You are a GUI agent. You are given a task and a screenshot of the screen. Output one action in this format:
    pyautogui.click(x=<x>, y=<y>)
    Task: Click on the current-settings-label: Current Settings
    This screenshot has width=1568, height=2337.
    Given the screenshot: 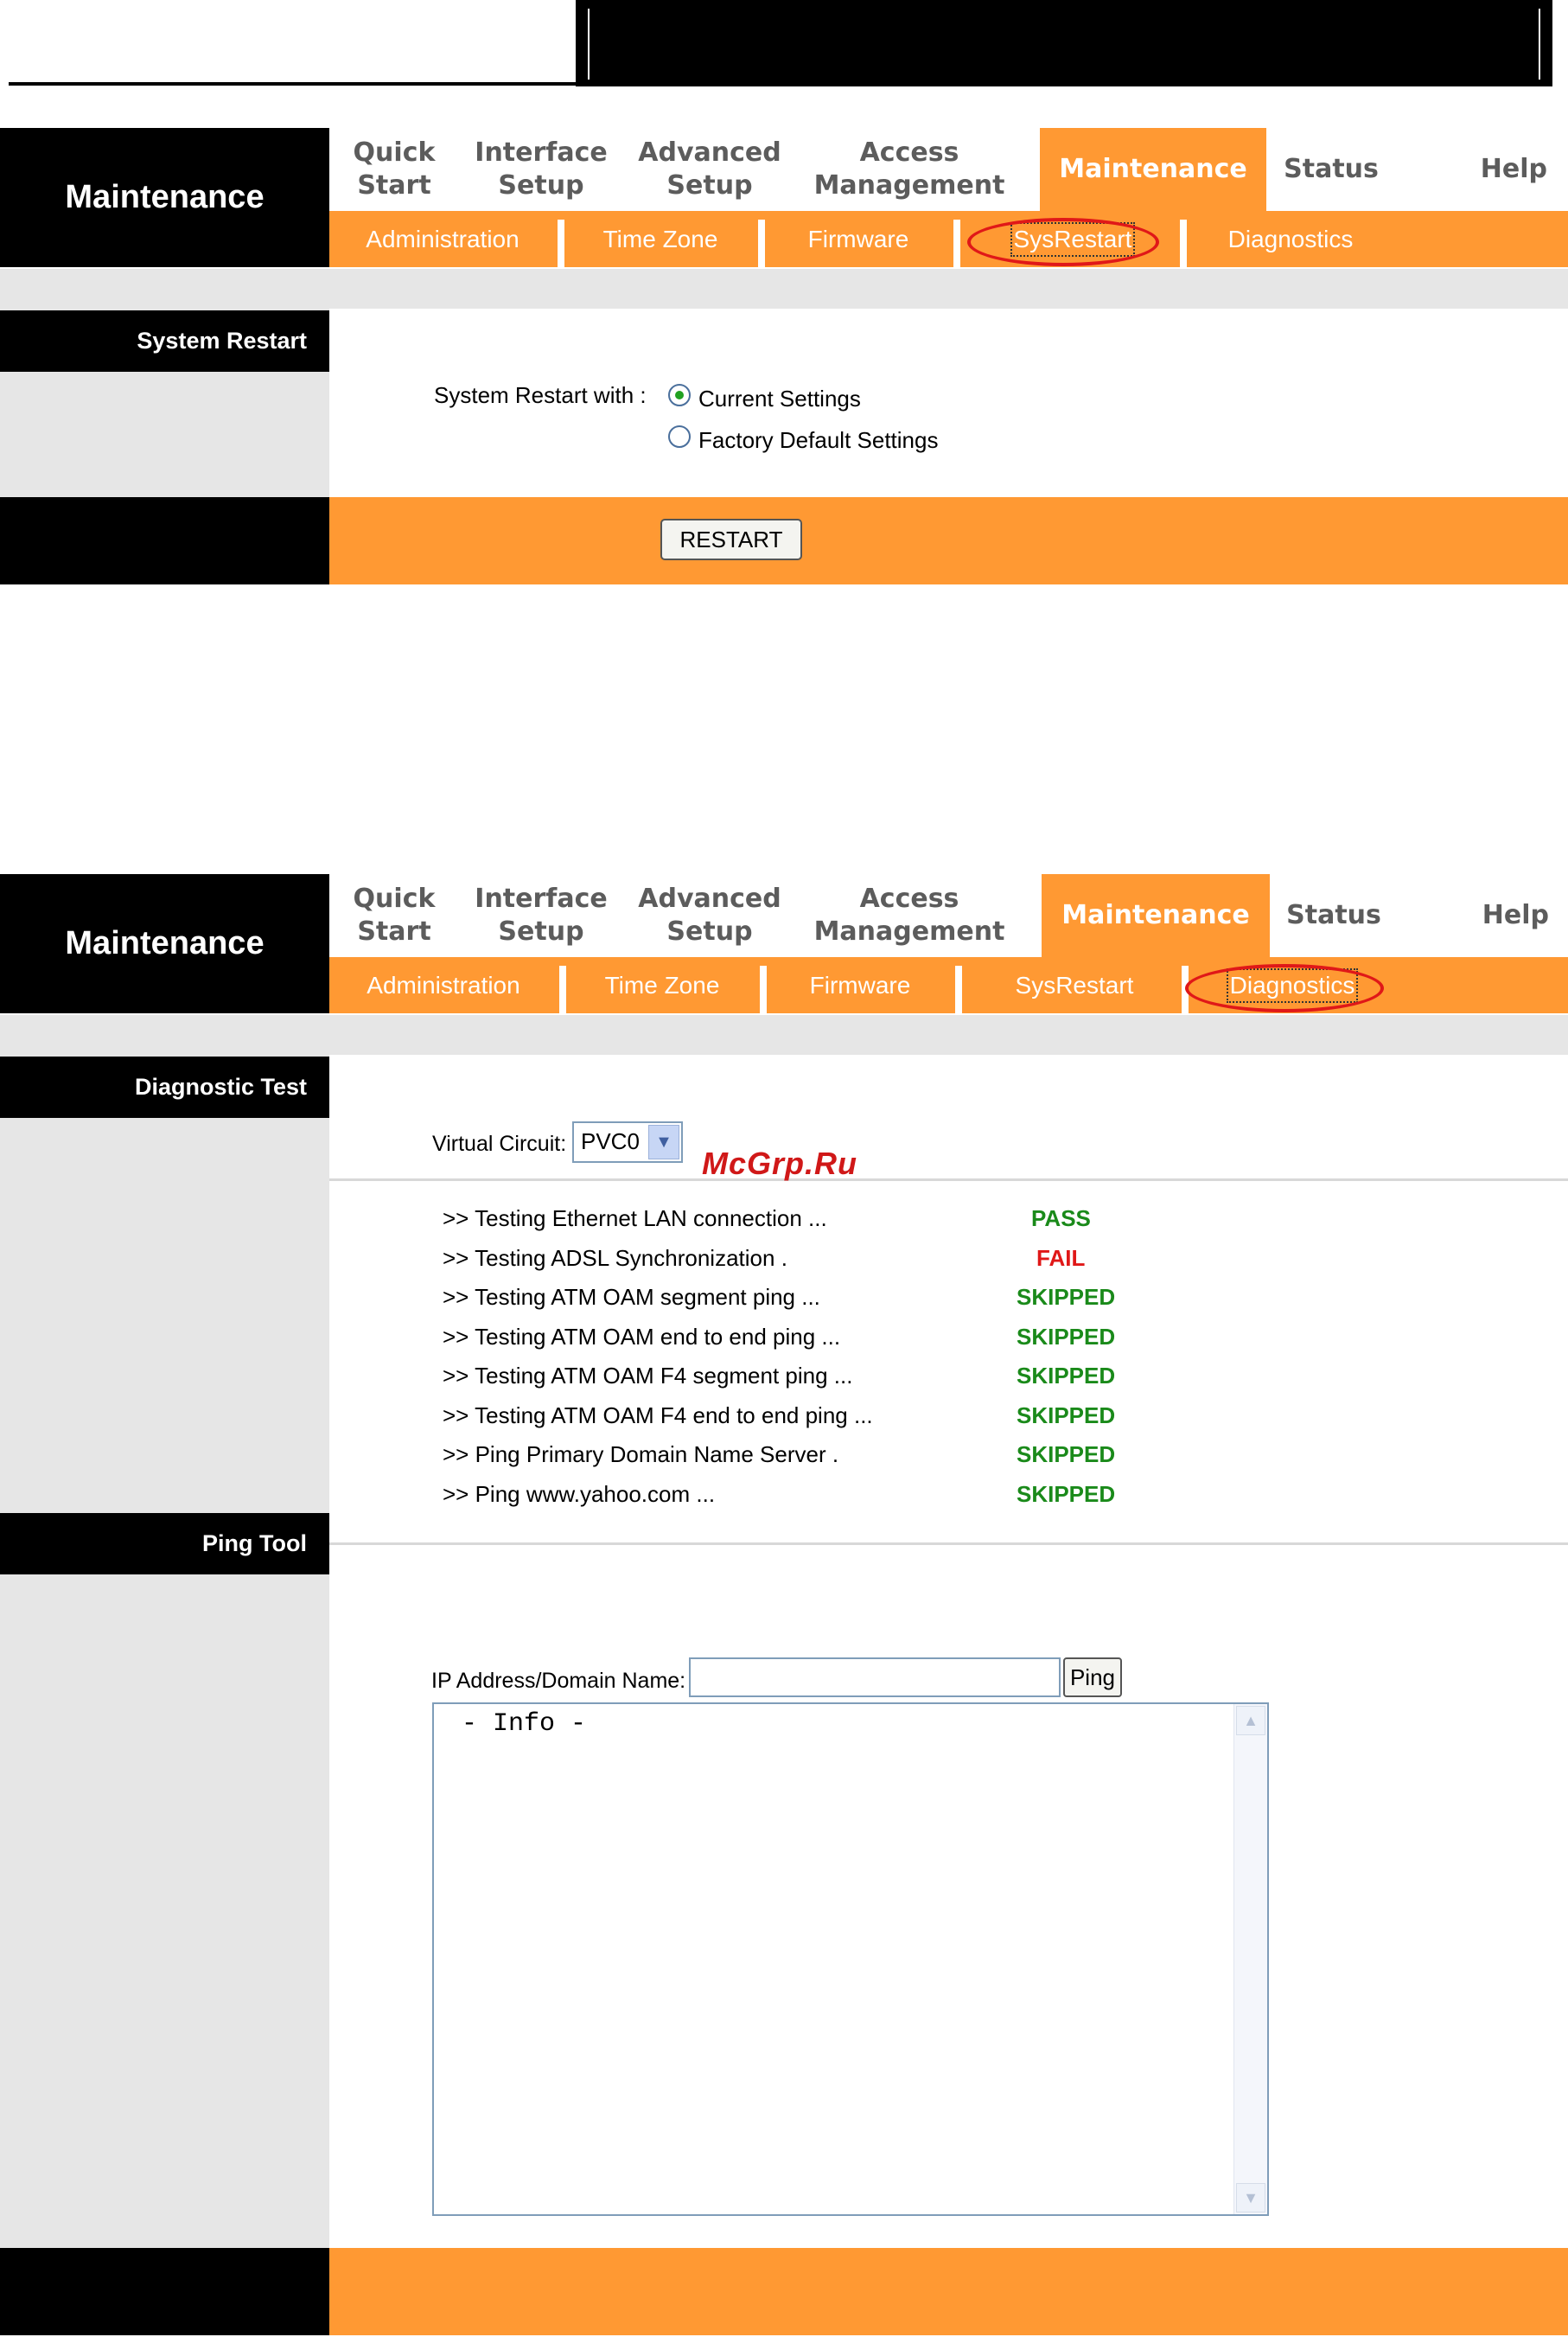 What is the action you would take?
    pyautogui.click(x=780, y=399)
    